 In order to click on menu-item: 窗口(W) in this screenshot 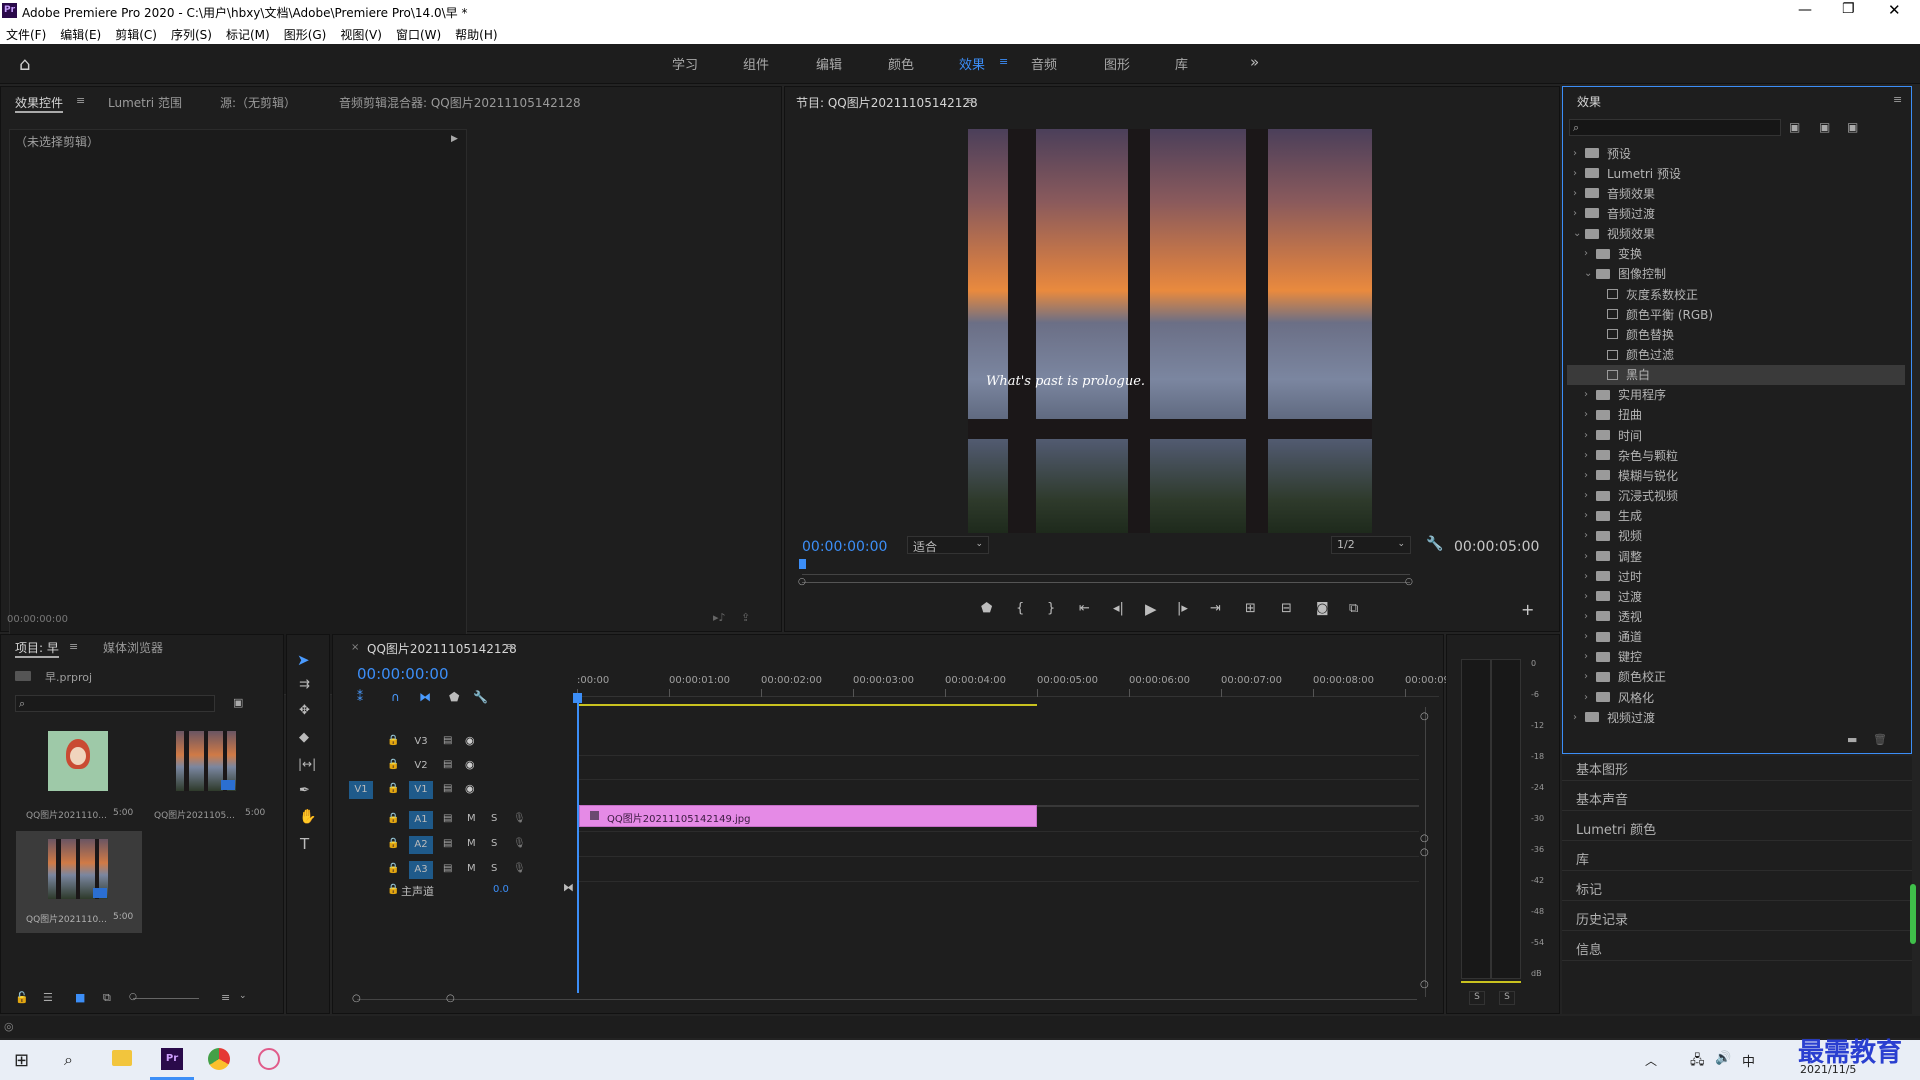, I will do `click(418, 34)`.